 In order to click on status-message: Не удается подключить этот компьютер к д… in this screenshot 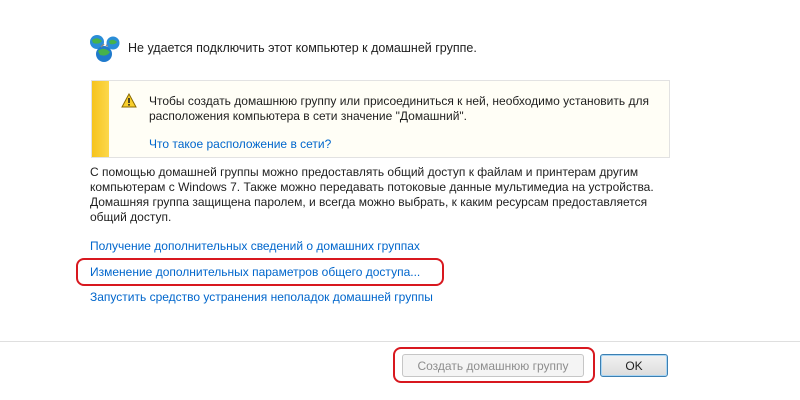, I will do `click(302, 48)`.